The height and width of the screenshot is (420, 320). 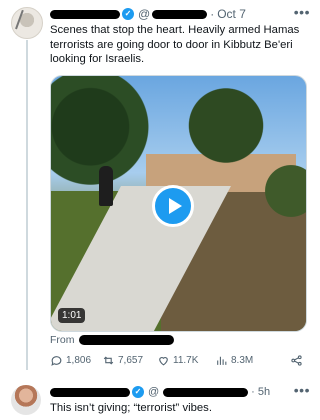 I want to click on thread-line, so click(x=27, y=205).